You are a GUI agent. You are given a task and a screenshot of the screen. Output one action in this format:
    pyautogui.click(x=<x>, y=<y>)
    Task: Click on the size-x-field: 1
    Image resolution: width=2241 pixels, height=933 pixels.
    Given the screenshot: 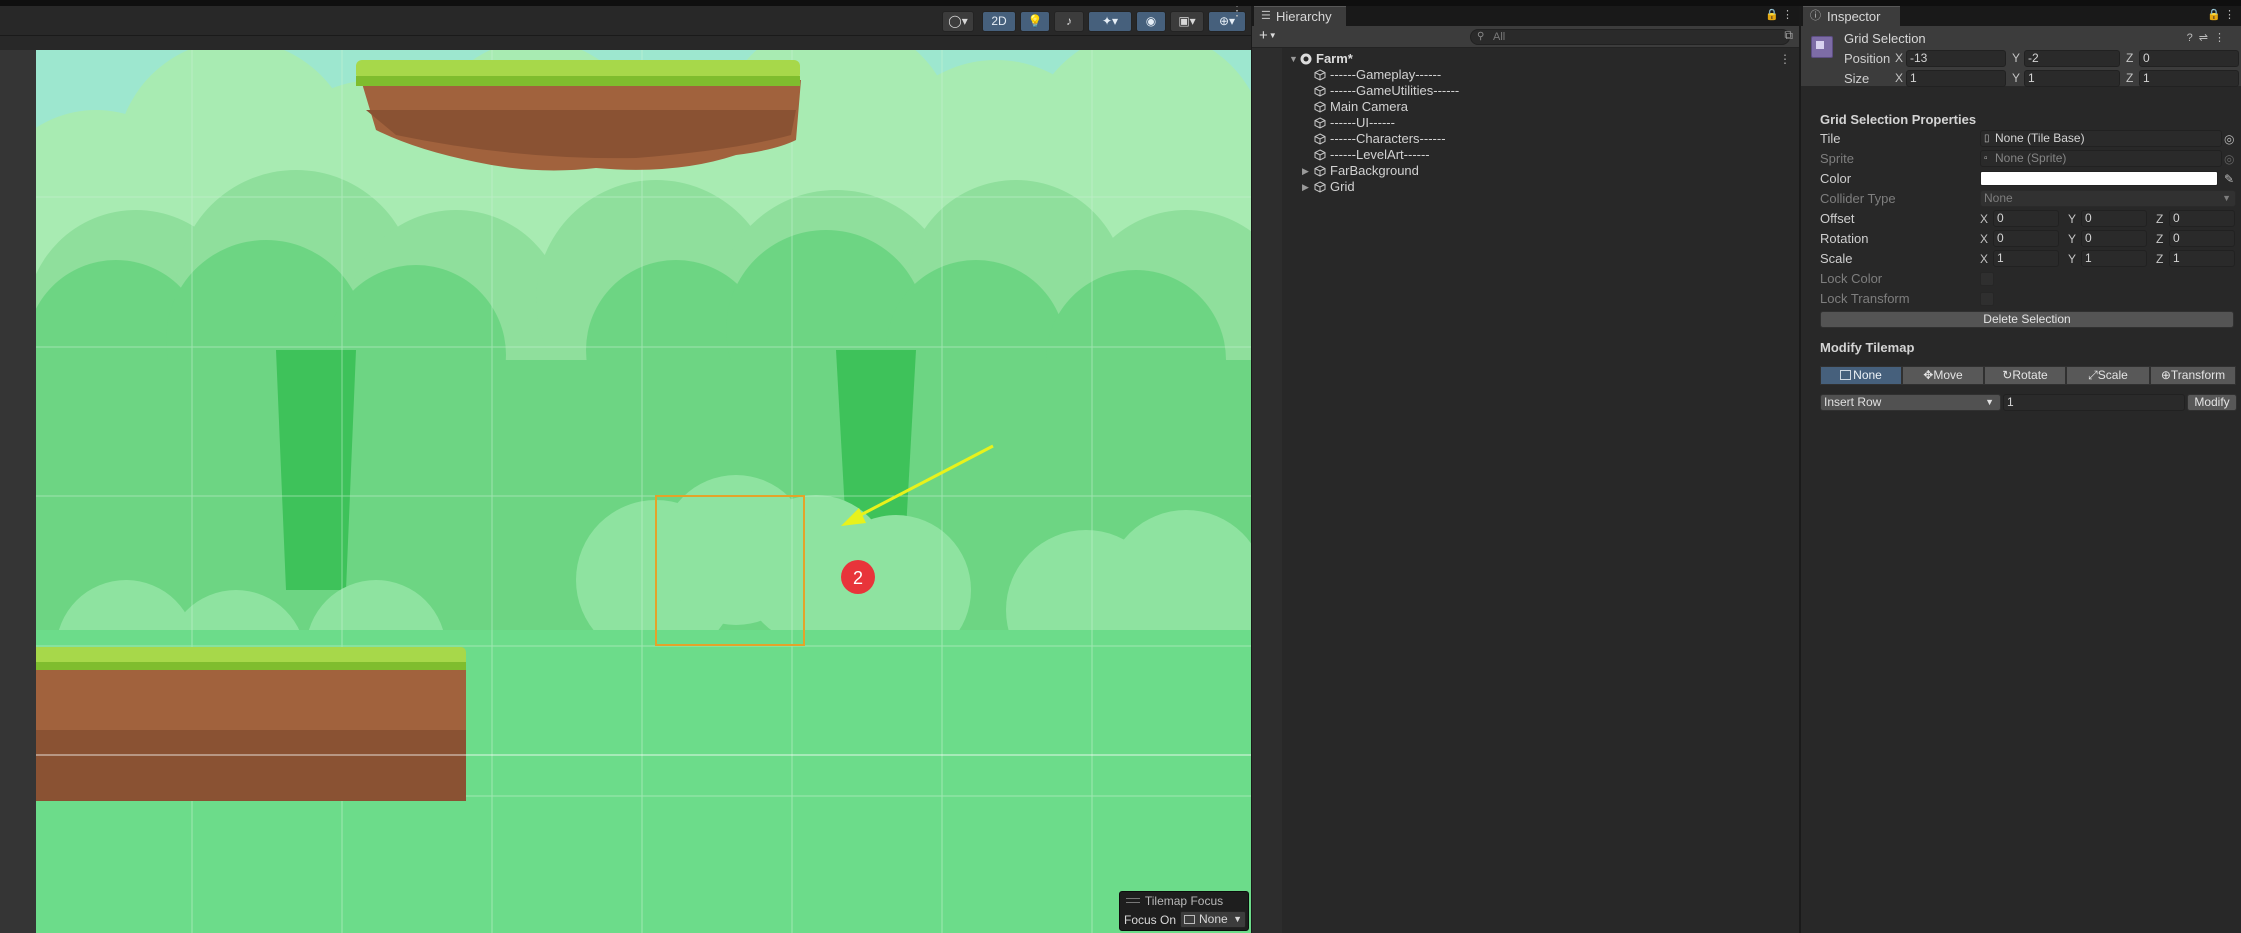 What is the action you would take?
    pyautogui.click(x=1956, y=78)
    